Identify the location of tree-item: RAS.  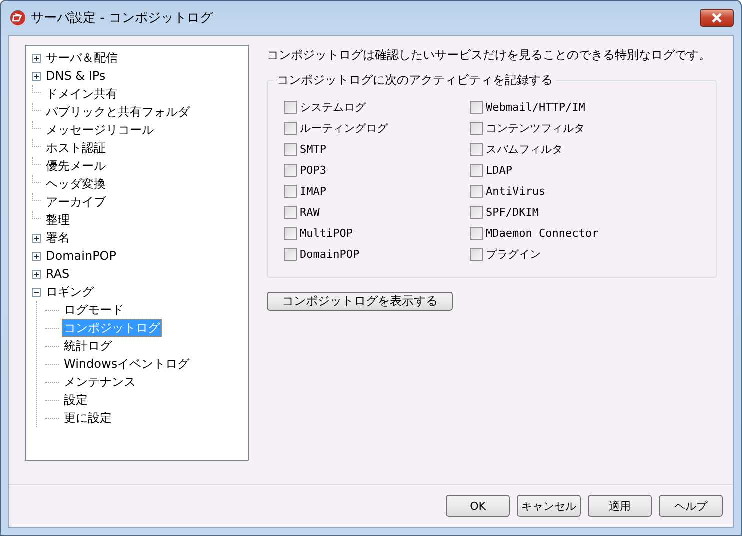
(58, 274).